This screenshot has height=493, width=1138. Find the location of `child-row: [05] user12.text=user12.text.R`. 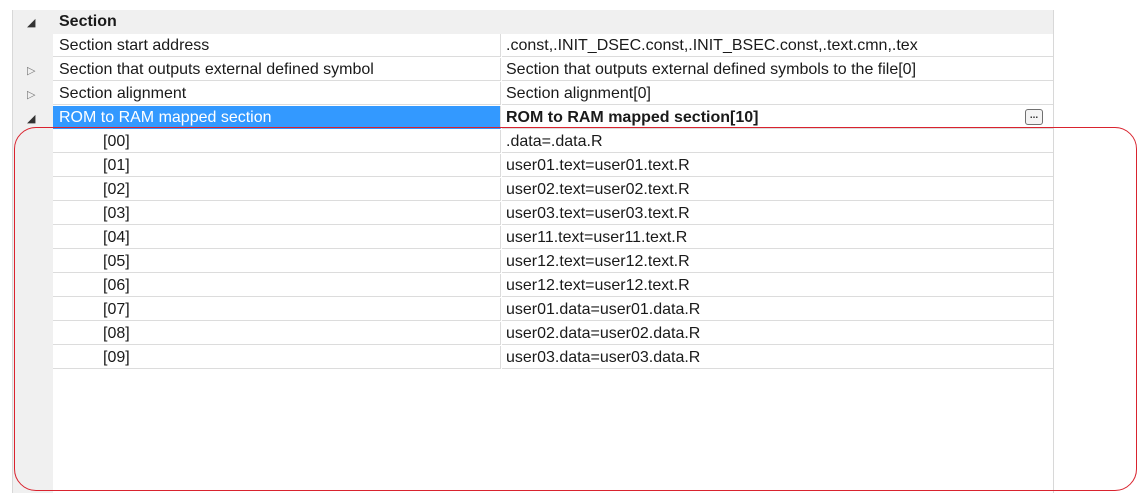

child-row: [05] user12.text=user12.text.R is located at coordinates (533, 262).